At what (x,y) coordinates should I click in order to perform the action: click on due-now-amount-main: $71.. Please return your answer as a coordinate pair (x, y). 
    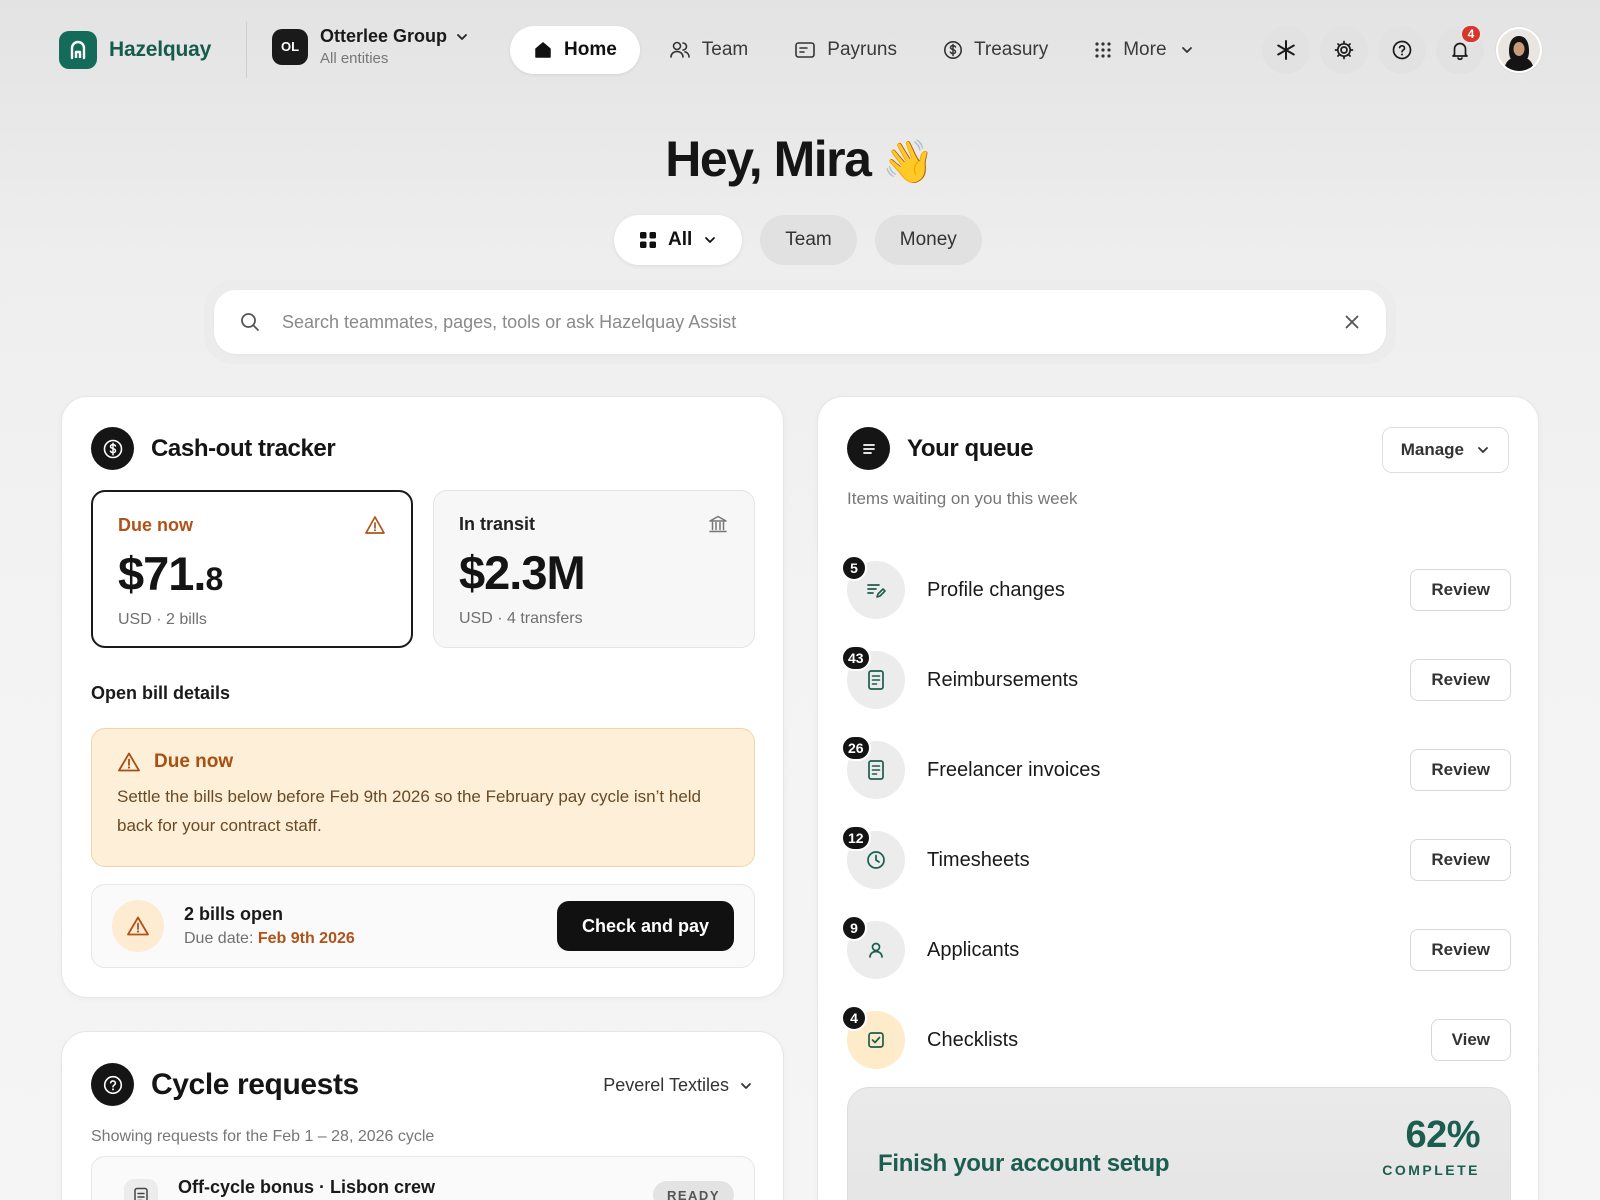
    Looking at the image, I should click on (162, 573).